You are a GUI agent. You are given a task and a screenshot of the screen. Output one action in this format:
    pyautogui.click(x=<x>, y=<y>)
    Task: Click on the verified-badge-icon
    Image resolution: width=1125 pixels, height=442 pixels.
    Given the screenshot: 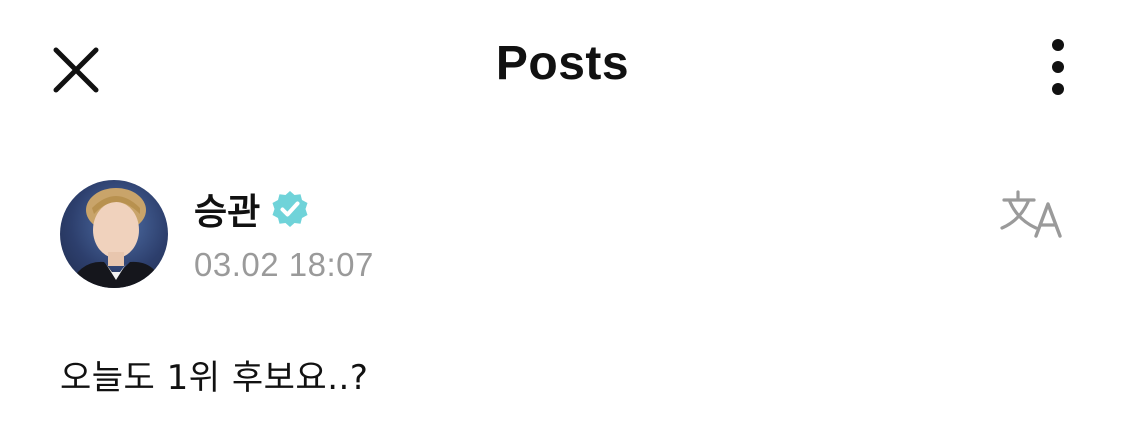 What is the action you would take?
    pyautogui.click(x=290, y=209)
    